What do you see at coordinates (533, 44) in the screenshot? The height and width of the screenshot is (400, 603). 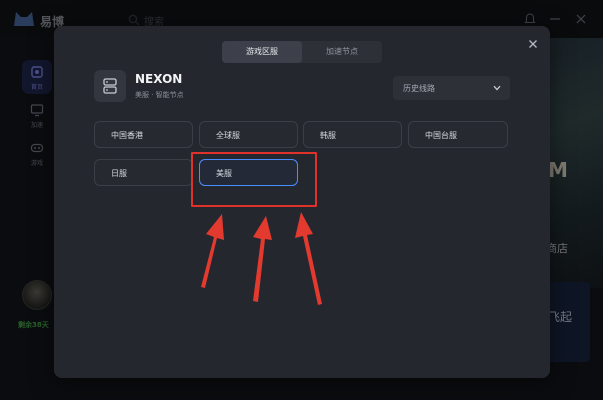 I see `close-icon` at bounding box center [533, 44].